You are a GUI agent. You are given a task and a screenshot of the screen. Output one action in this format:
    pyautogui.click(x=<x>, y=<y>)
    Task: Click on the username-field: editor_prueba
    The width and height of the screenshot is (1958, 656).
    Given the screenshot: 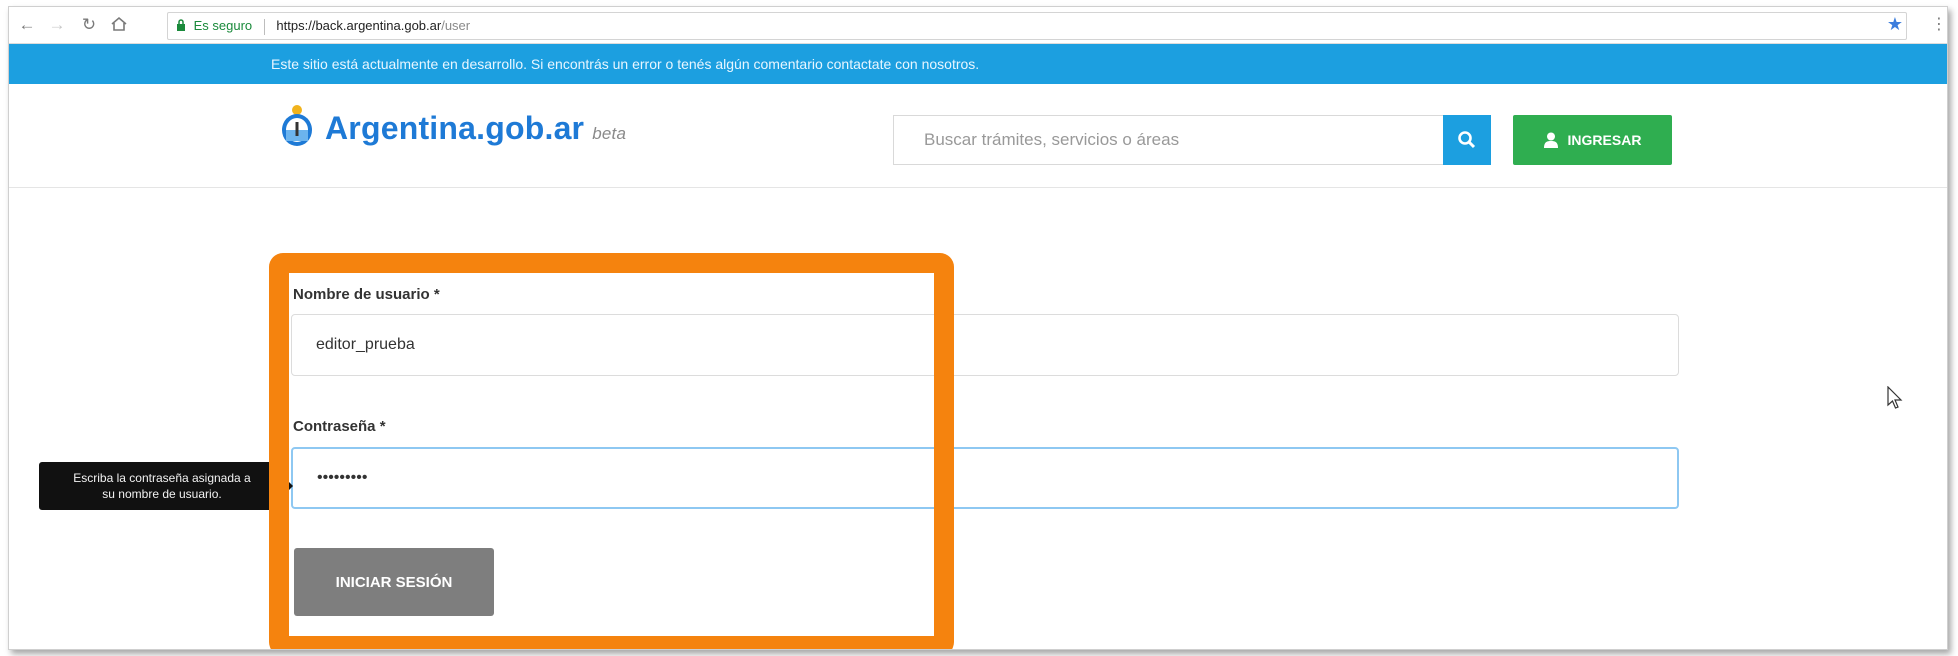 What is the action you would take?
    pyautogui.click(x=985, y=345)
    